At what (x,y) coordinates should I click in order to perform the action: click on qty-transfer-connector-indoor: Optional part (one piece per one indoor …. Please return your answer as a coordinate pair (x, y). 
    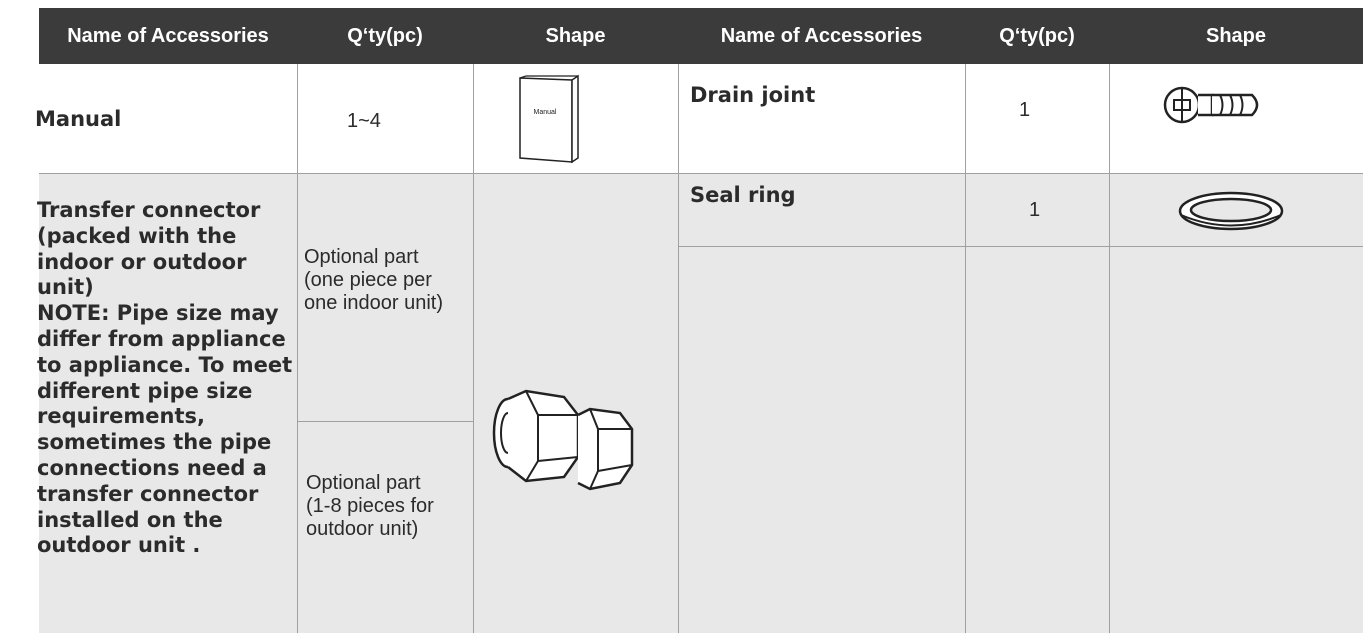
    Looking at the image, I should click on (373, 280).